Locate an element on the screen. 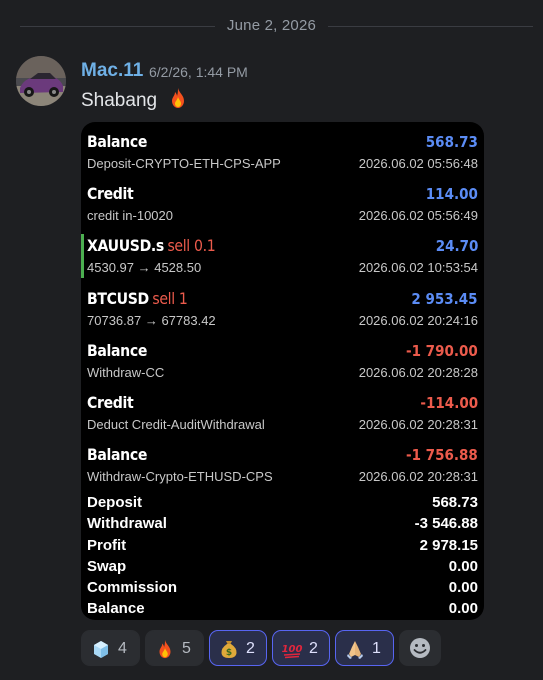 The image size is (543, 680). ice-cube-icon is located at coordinates (101, 649).